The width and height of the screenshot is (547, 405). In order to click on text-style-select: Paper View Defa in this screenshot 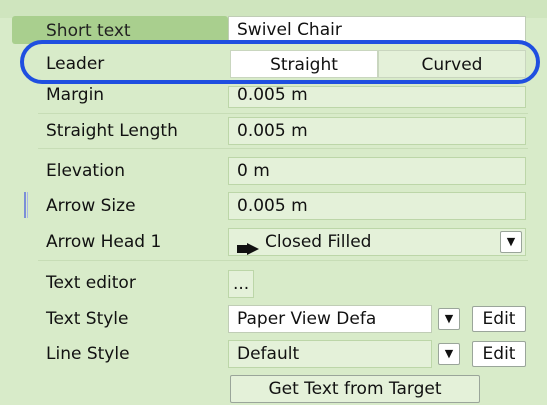, I will do `click(330, 319)`.